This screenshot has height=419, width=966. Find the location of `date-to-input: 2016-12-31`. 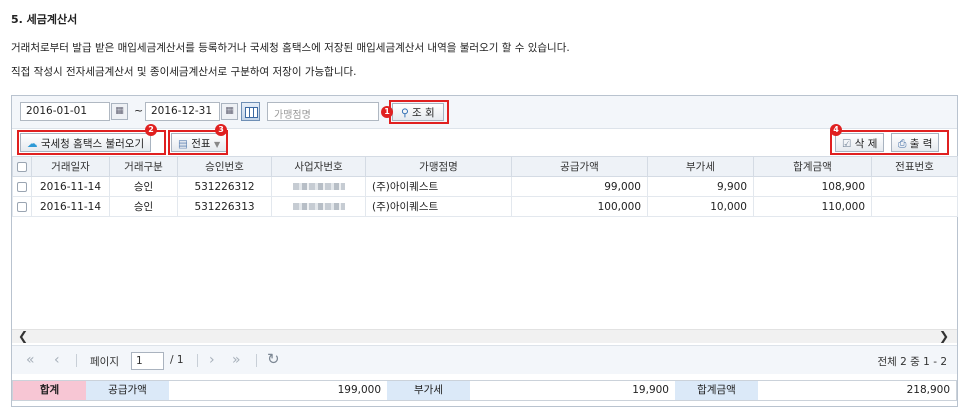

date-to-input: 2016-12-31 is located at coordinates (182, 111).